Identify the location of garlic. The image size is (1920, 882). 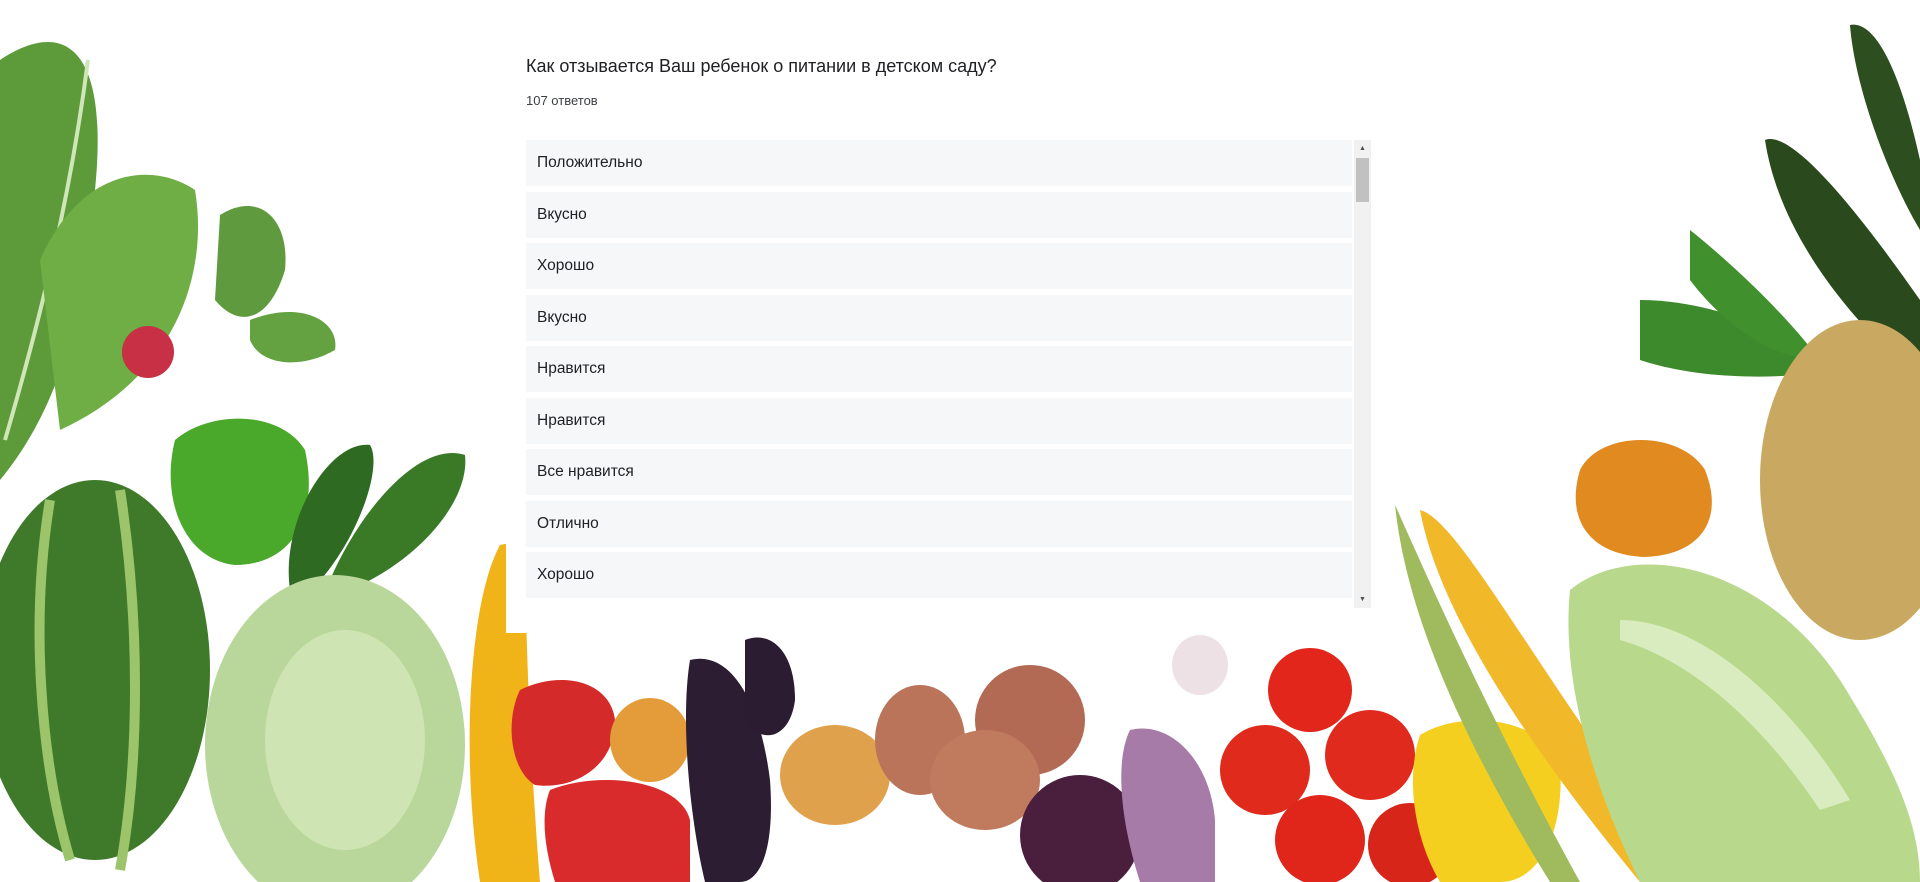
(1200, 665).